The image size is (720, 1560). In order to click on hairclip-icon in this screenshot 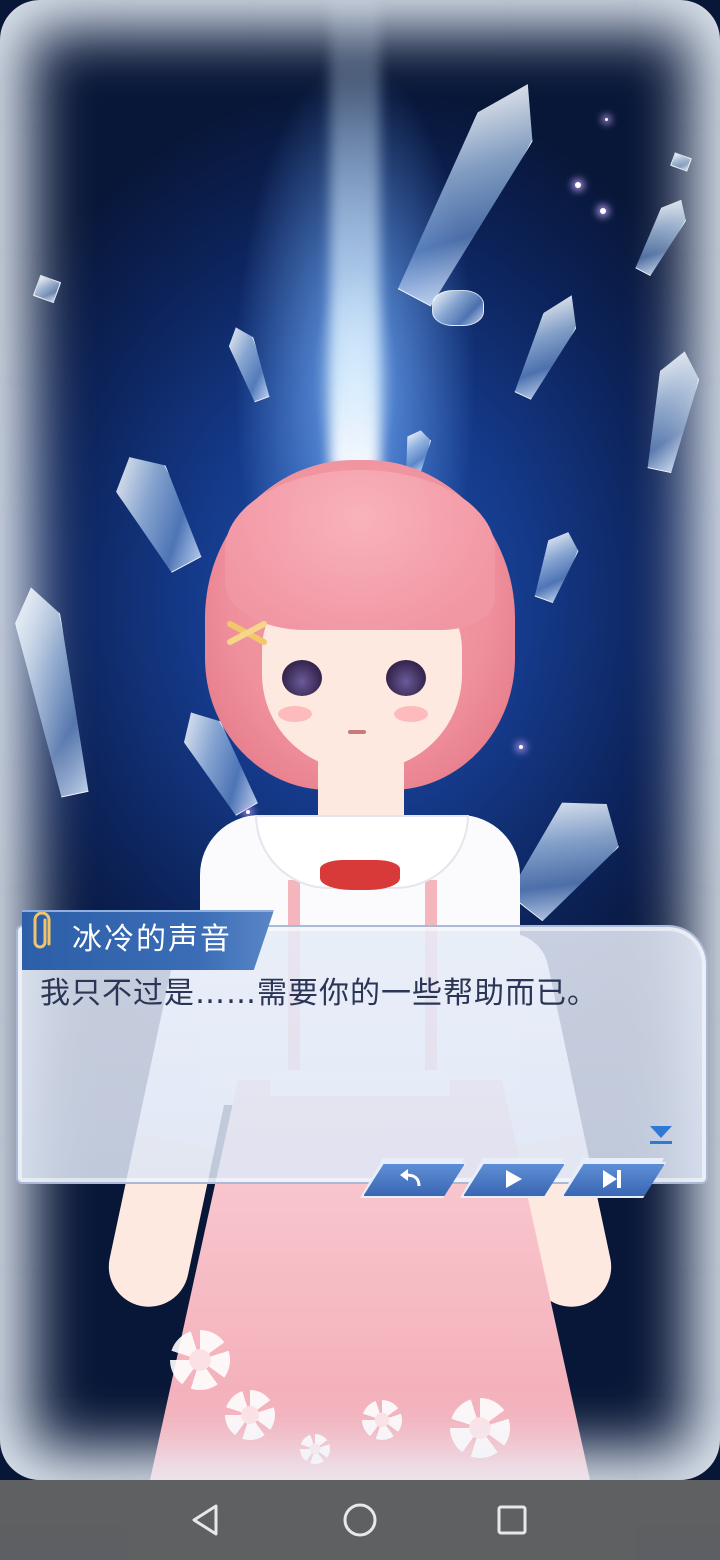, I will do `click(247, 633)`.